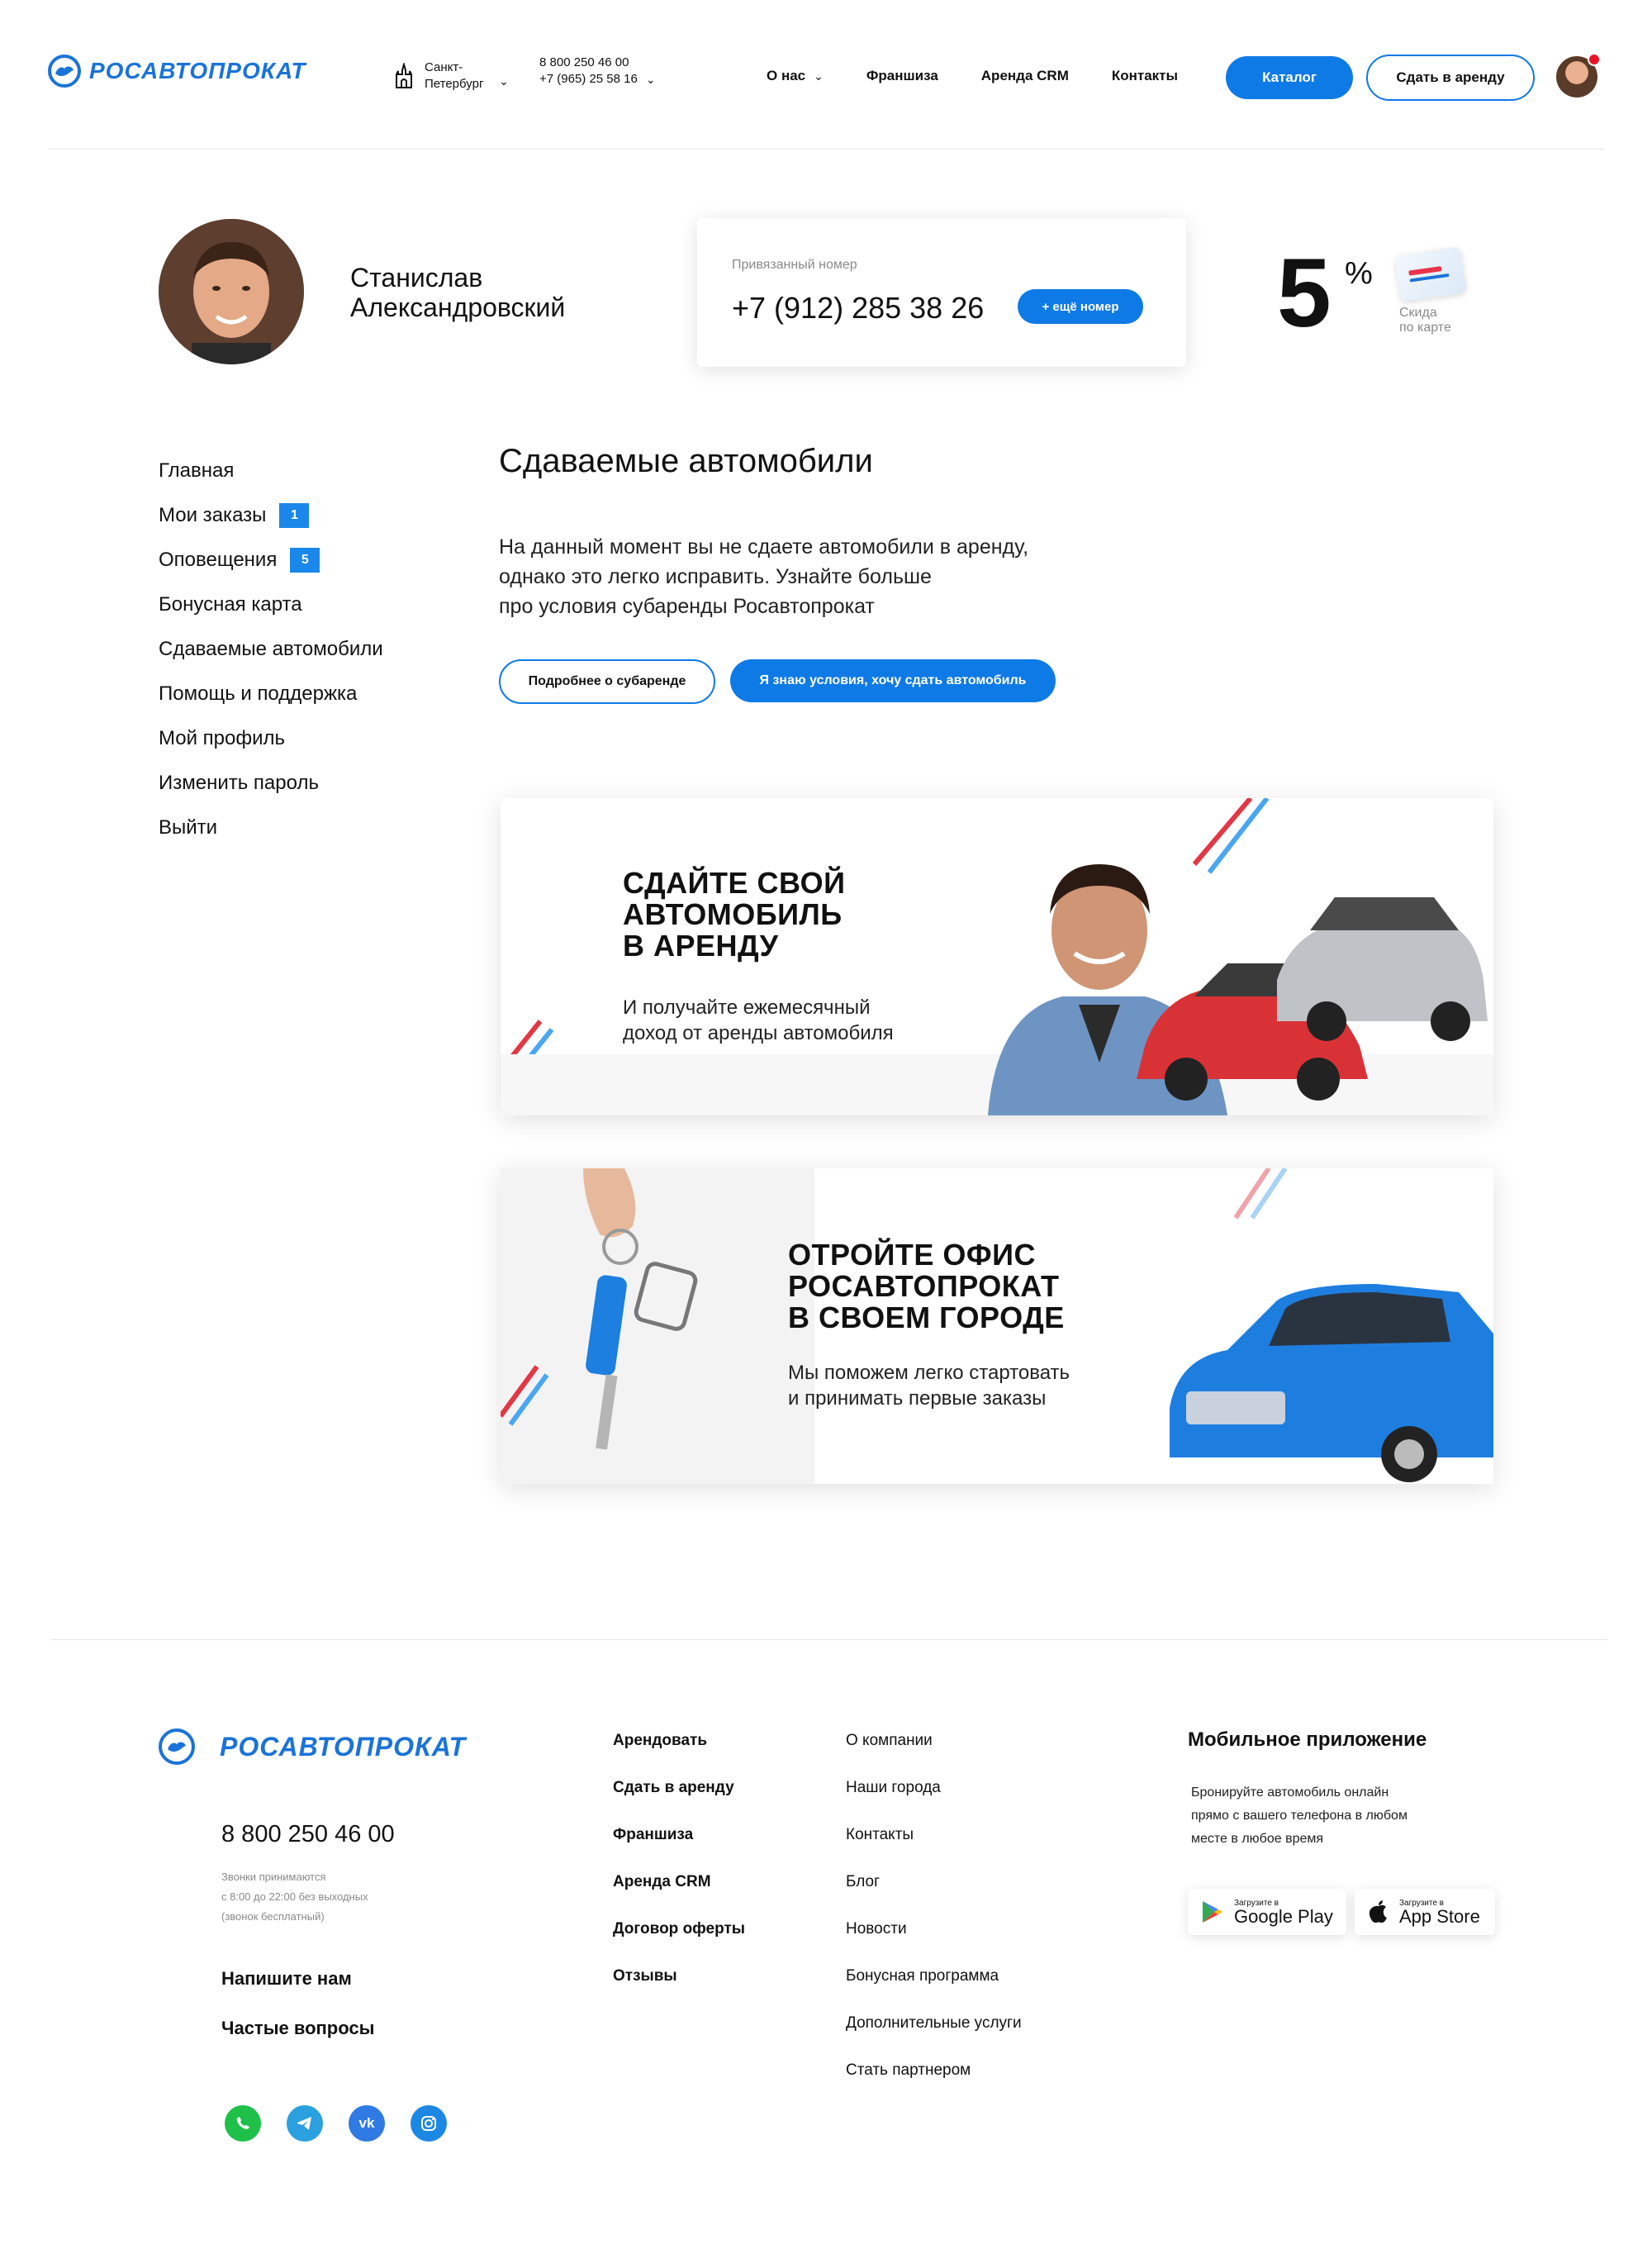  I want to click on google-play-big: Google Play, so click(1283, 1916).